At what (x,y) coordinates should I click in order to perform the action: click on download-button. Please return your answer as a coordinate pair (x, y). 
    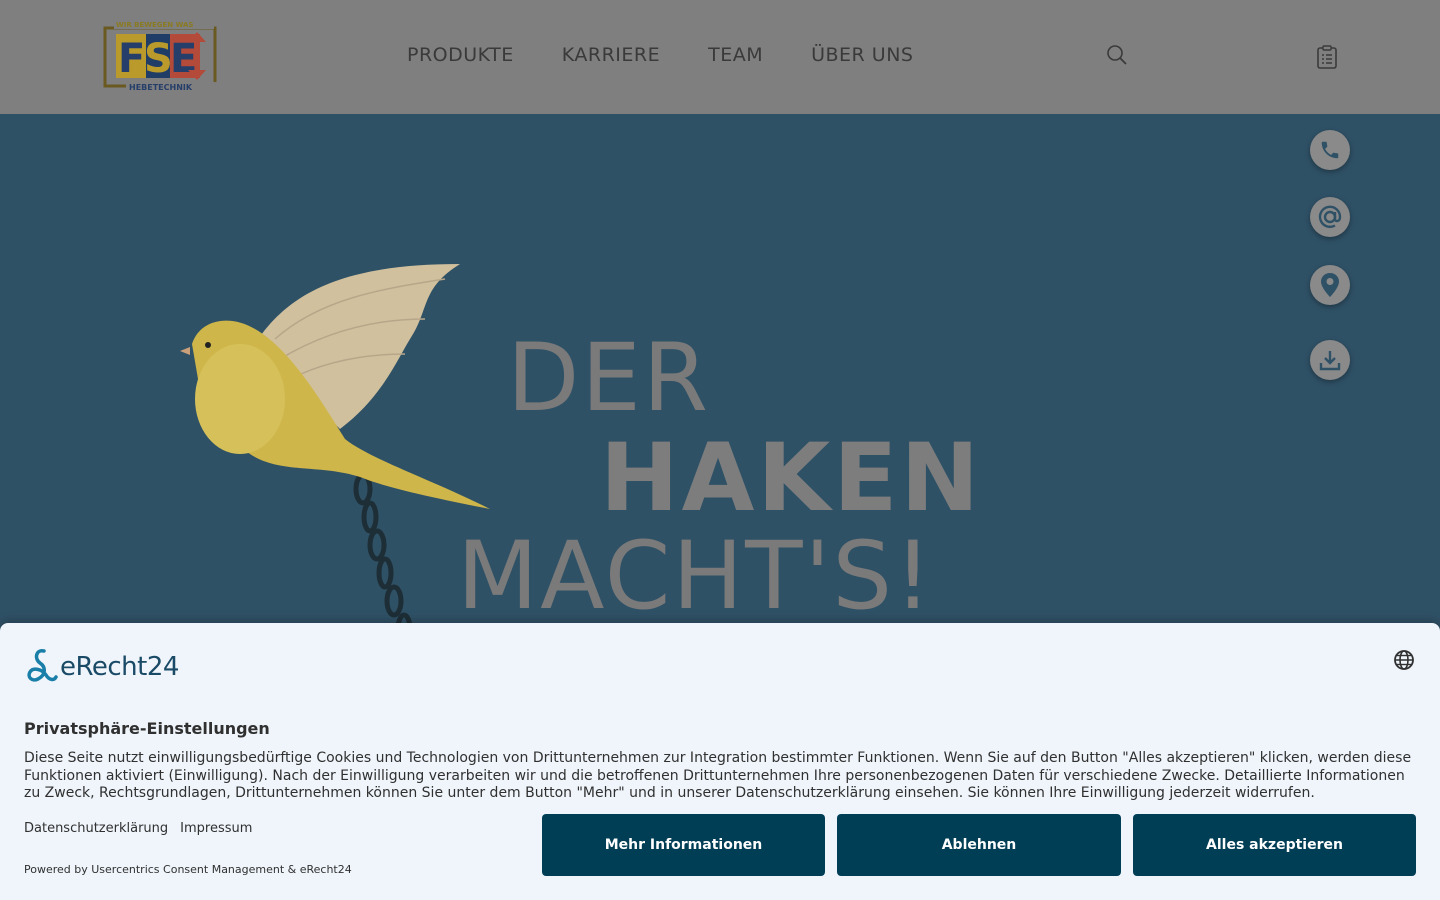
    Looking at the image, I should click on (1330, 360).